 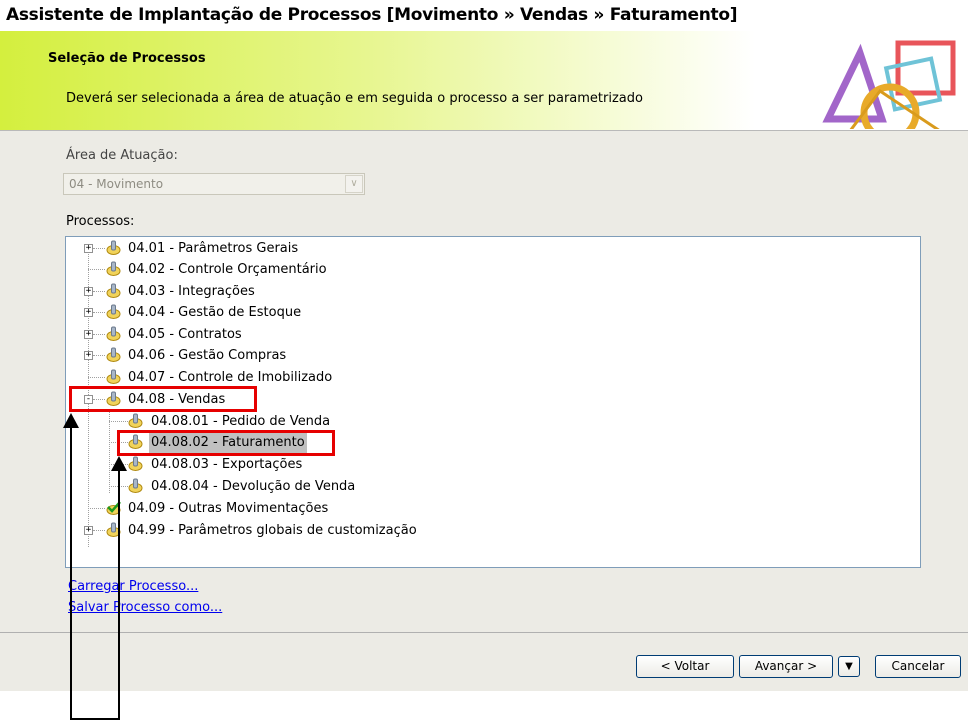 What do you see at coordinates (214, 184) in the screenshot?
I see `area-select: 04 - Movimento ∨` at bounding box center [214, 184].